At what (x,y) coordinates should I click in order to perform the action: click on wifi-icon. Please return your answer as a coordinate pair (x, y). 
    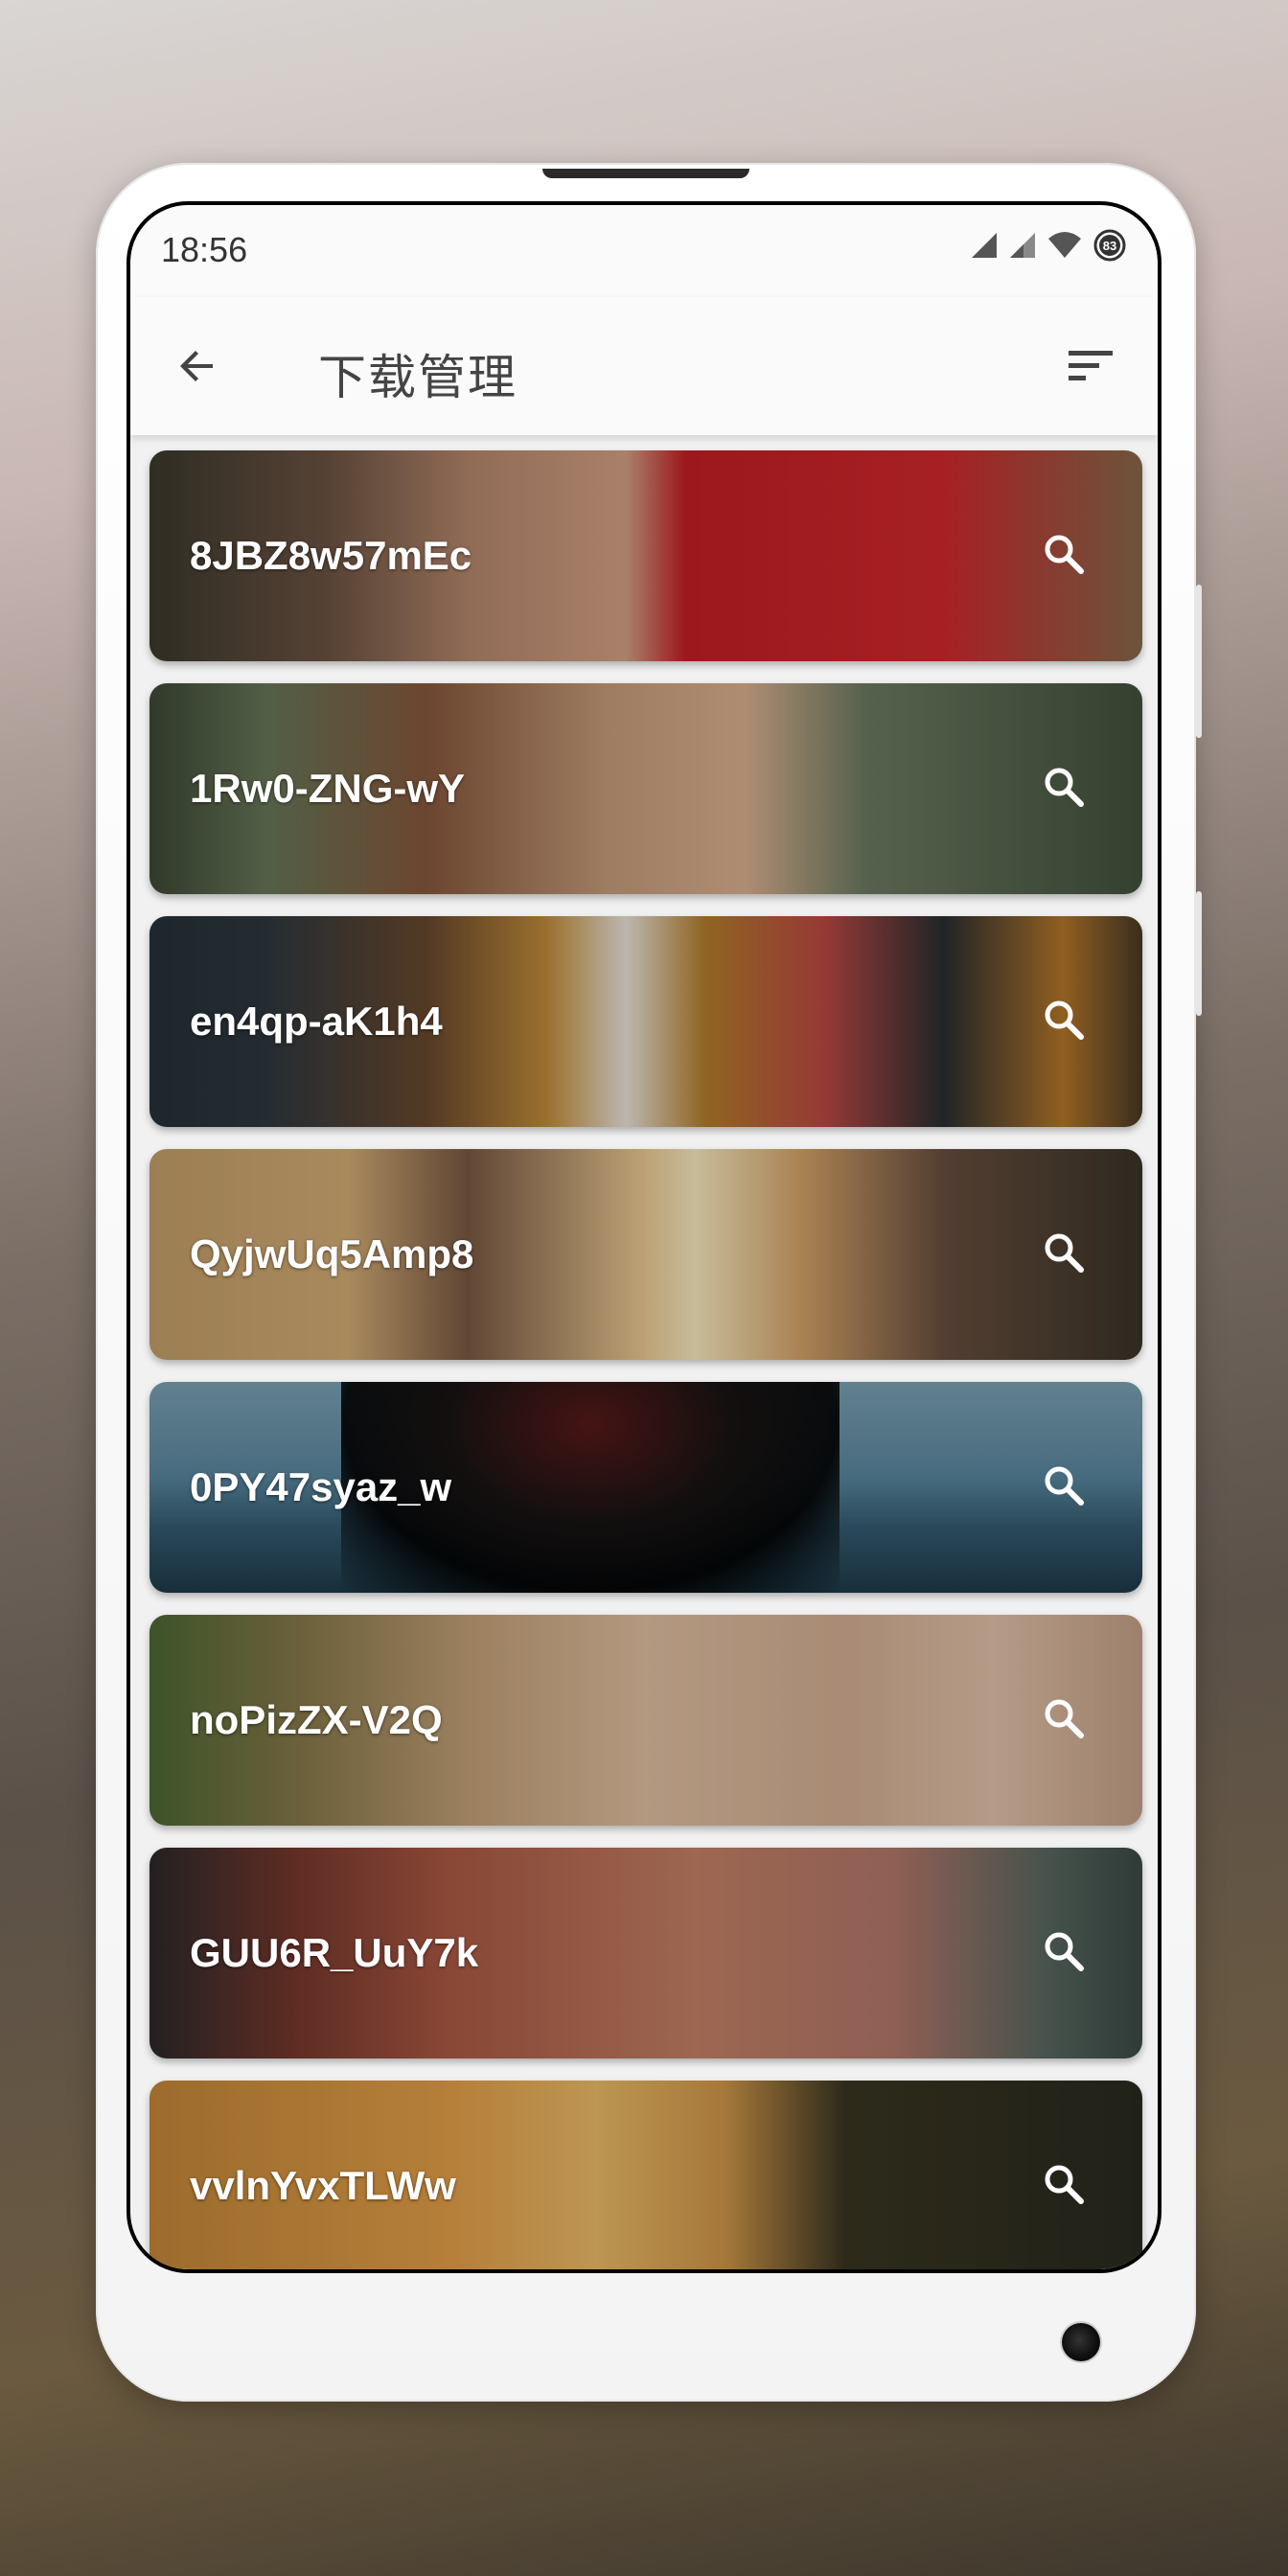
    Looking at the image, I should click on (1064, 245).